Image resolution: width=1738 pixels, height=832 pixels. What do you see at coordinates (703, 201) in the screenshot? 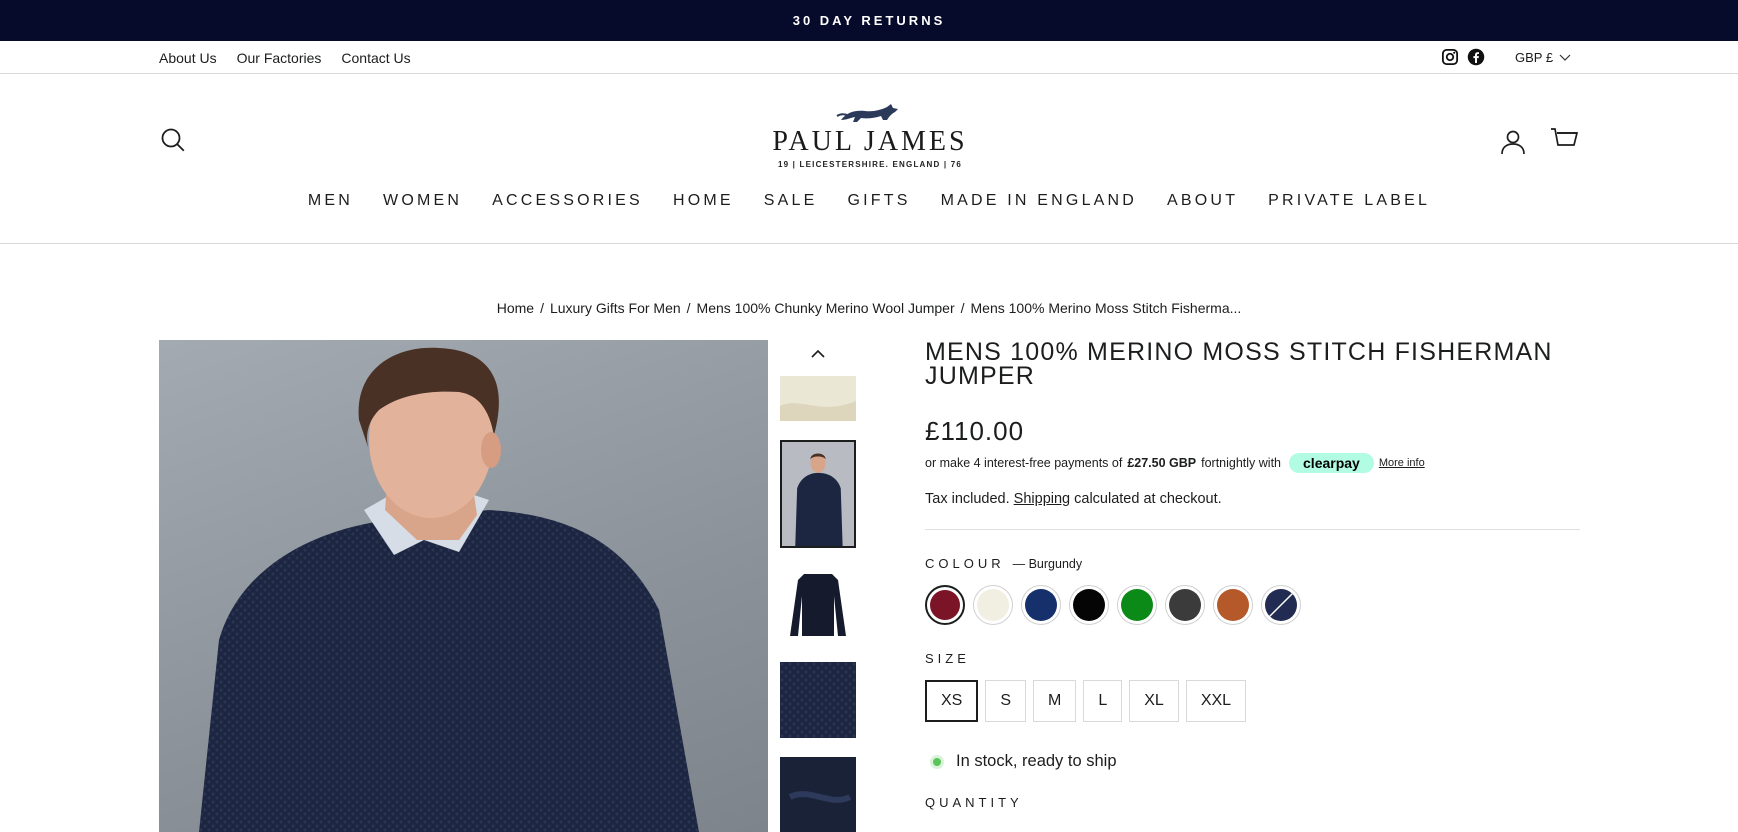
I see `nav-item-home: HOME` at bounding box center [703, 201].